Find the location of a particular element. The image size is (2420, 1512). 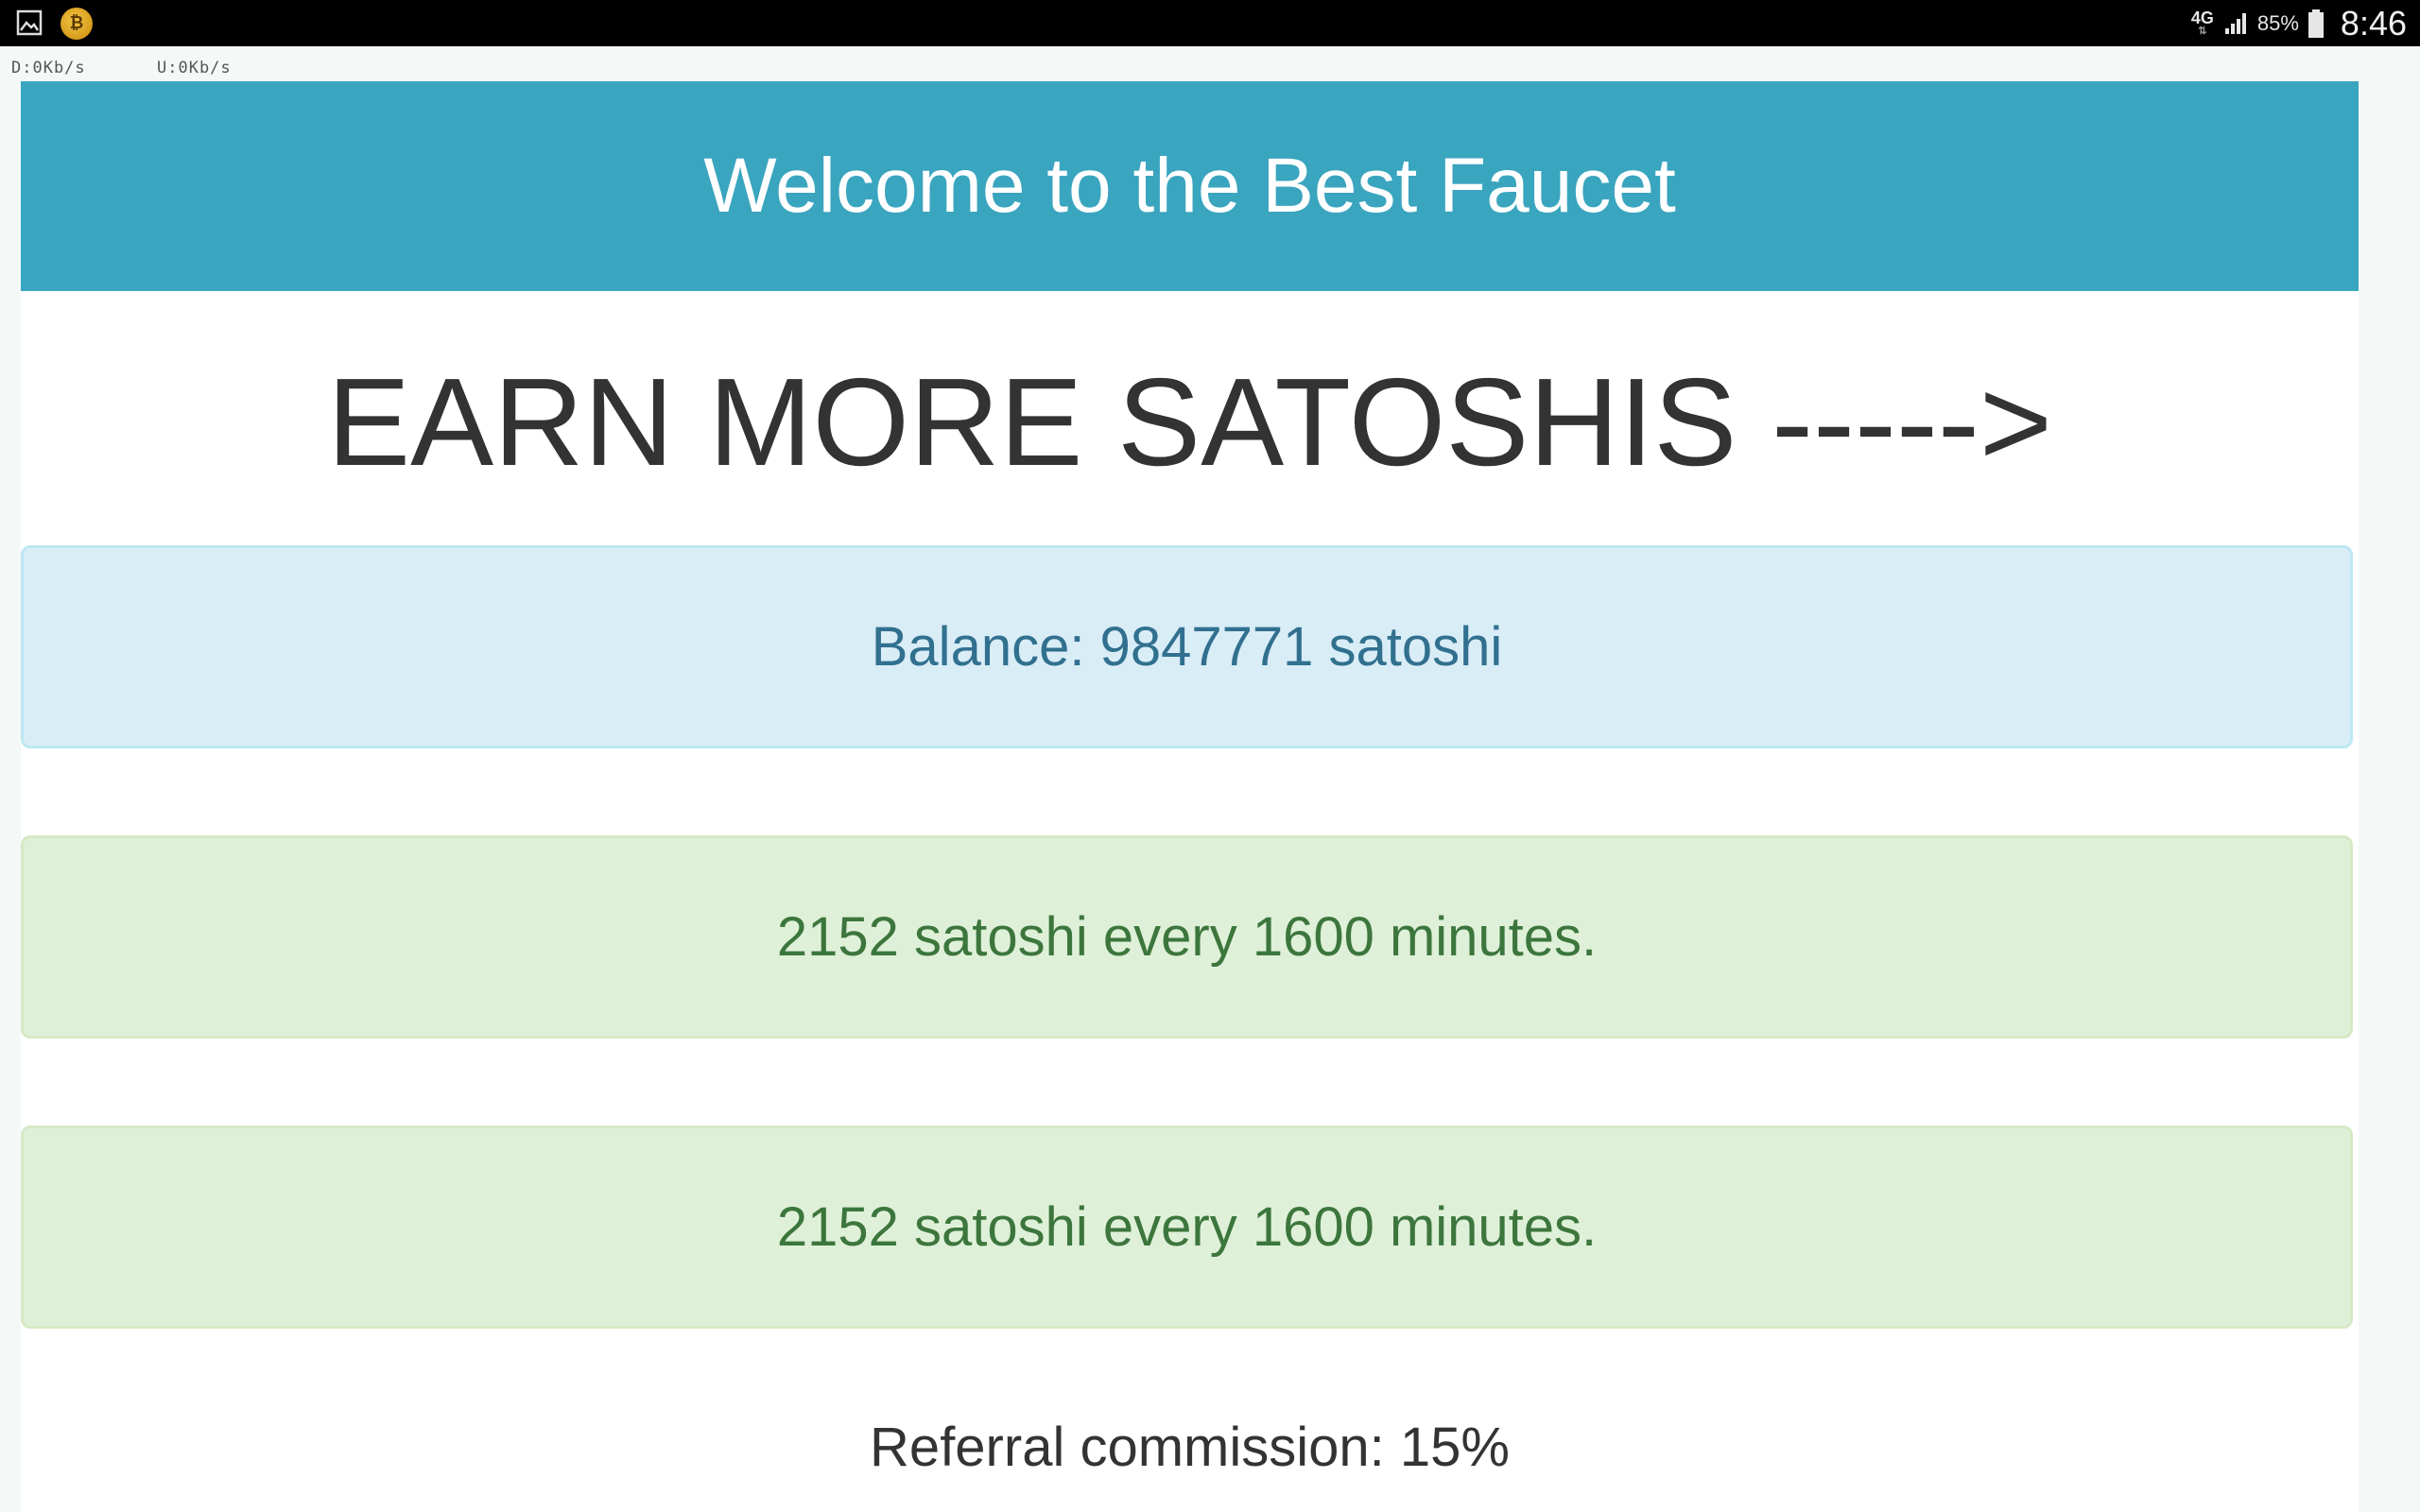

status-indicators: 4G ⇅ 85% 8:46 is located at coordinates (2299, 23).